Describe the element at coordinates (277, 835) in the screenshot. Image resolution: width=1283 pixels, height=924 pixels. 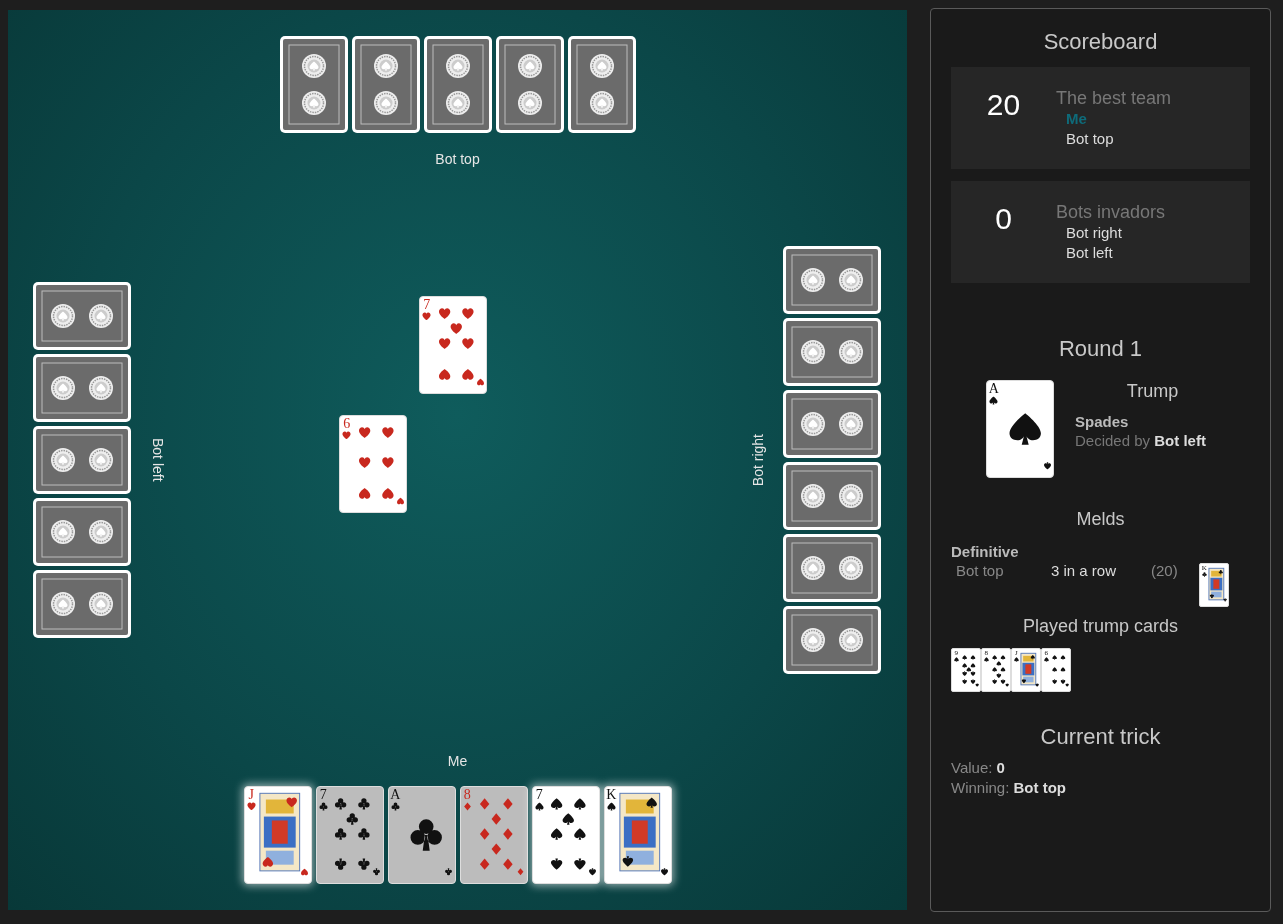
I see `playing-card: J` at that location.